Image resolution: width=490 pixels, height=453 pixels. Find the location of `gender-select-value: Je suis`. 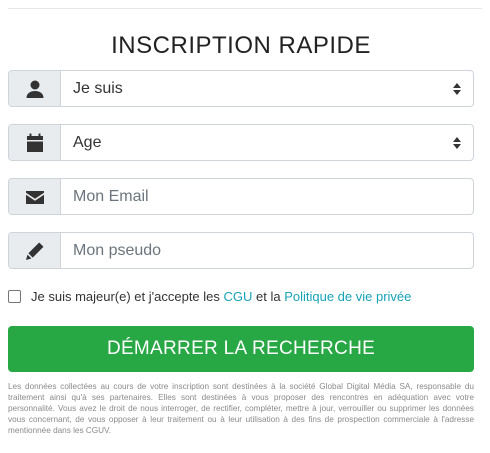

gender-select-value: Je suis is located at coordinates (98, 88).